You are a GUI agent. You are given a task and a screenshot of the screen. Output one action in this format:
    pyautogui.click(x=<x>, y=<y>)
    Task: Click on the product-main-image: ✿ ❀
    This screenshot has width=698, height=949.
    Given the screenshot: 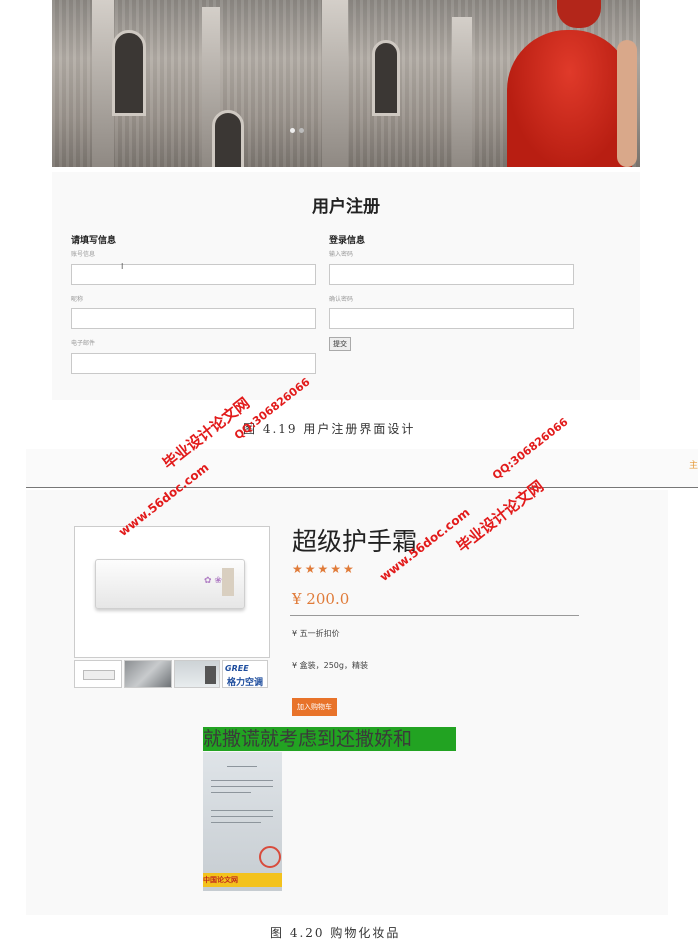 What is the action you would take?
    pyautogui.click(x=172, y=592)
    